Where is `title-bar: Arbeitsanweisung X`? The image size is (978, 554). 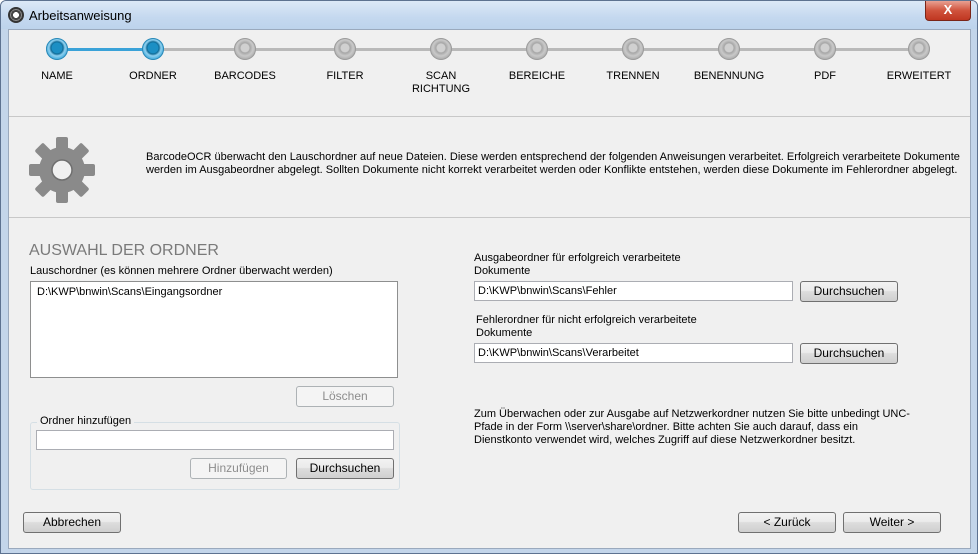 title-bar: Arbeitsanweisung X is located at coordinates (489, 15).